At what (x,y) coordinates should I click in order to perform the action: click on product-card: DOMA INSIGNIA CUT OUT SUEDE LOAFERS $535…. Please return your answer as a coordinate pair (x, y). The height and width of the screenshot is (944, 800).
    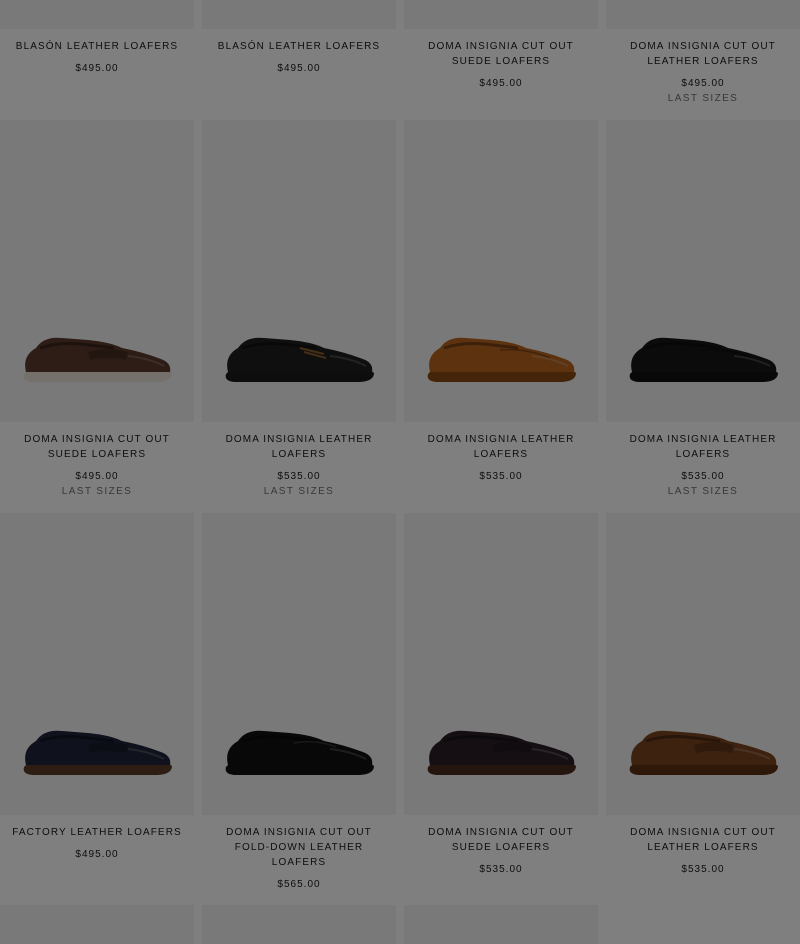
    Looking at the image, I should click on (501, 695).